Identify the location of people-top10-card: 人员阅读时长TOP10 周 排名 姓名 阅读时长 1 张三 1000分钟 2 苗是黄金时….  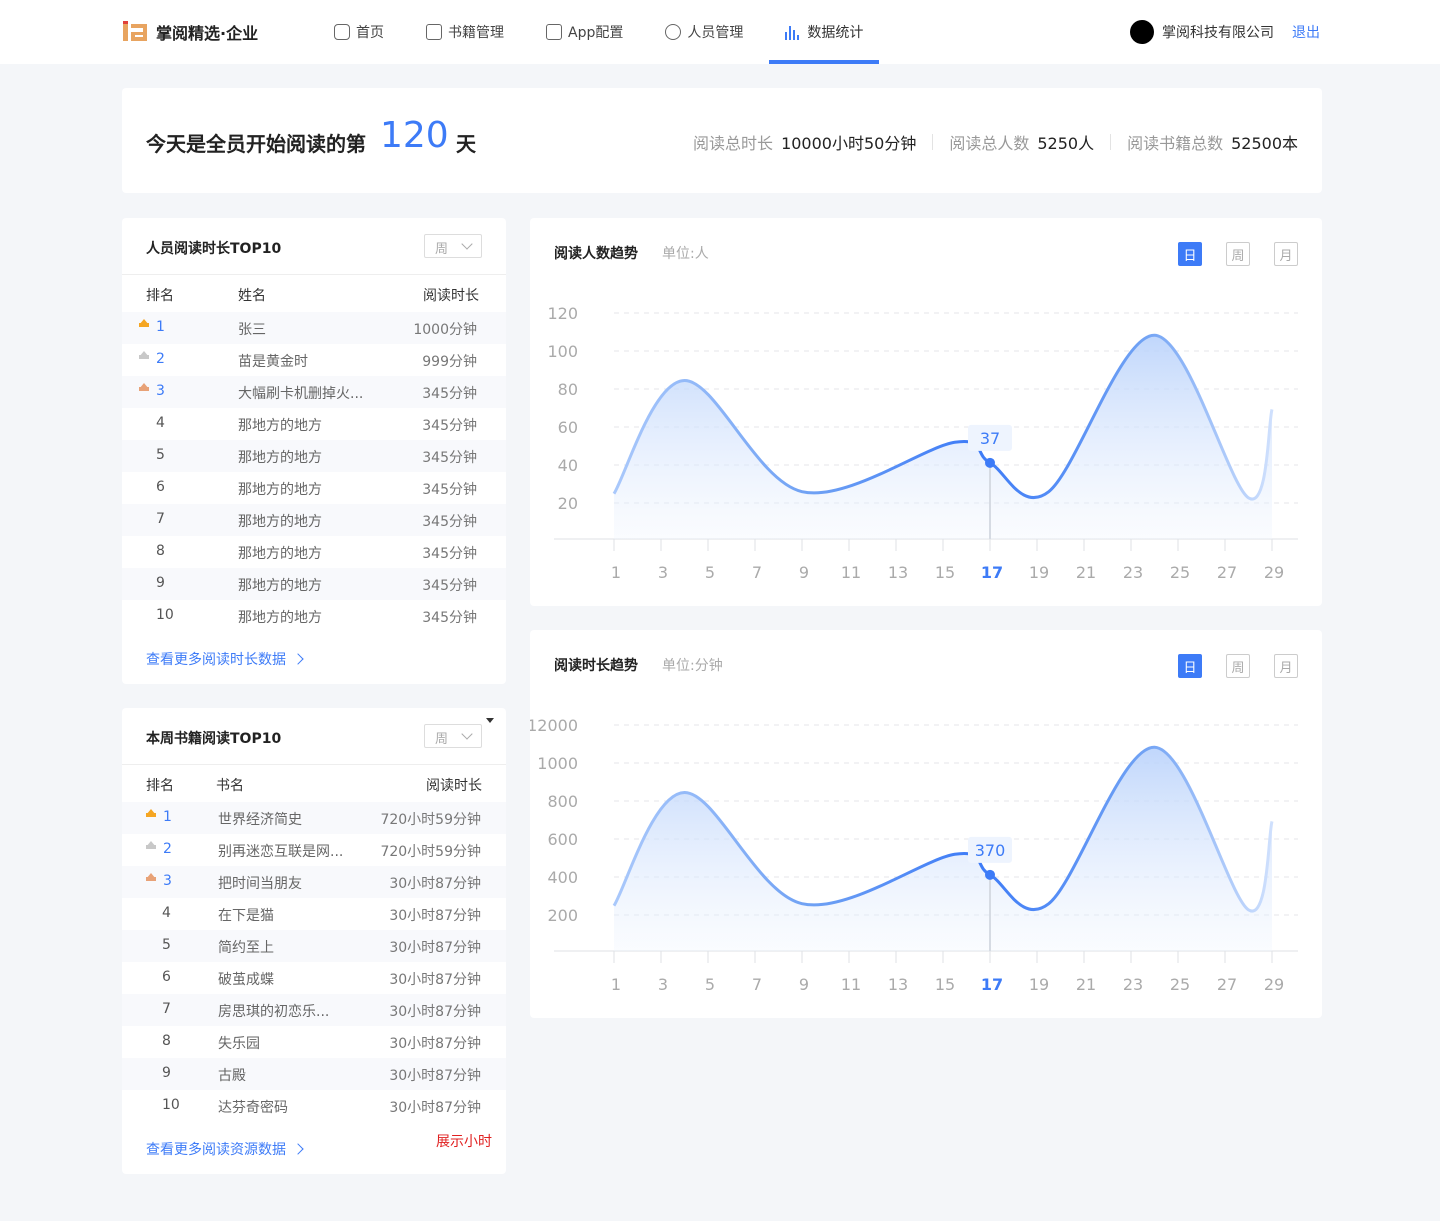
(314, 451).